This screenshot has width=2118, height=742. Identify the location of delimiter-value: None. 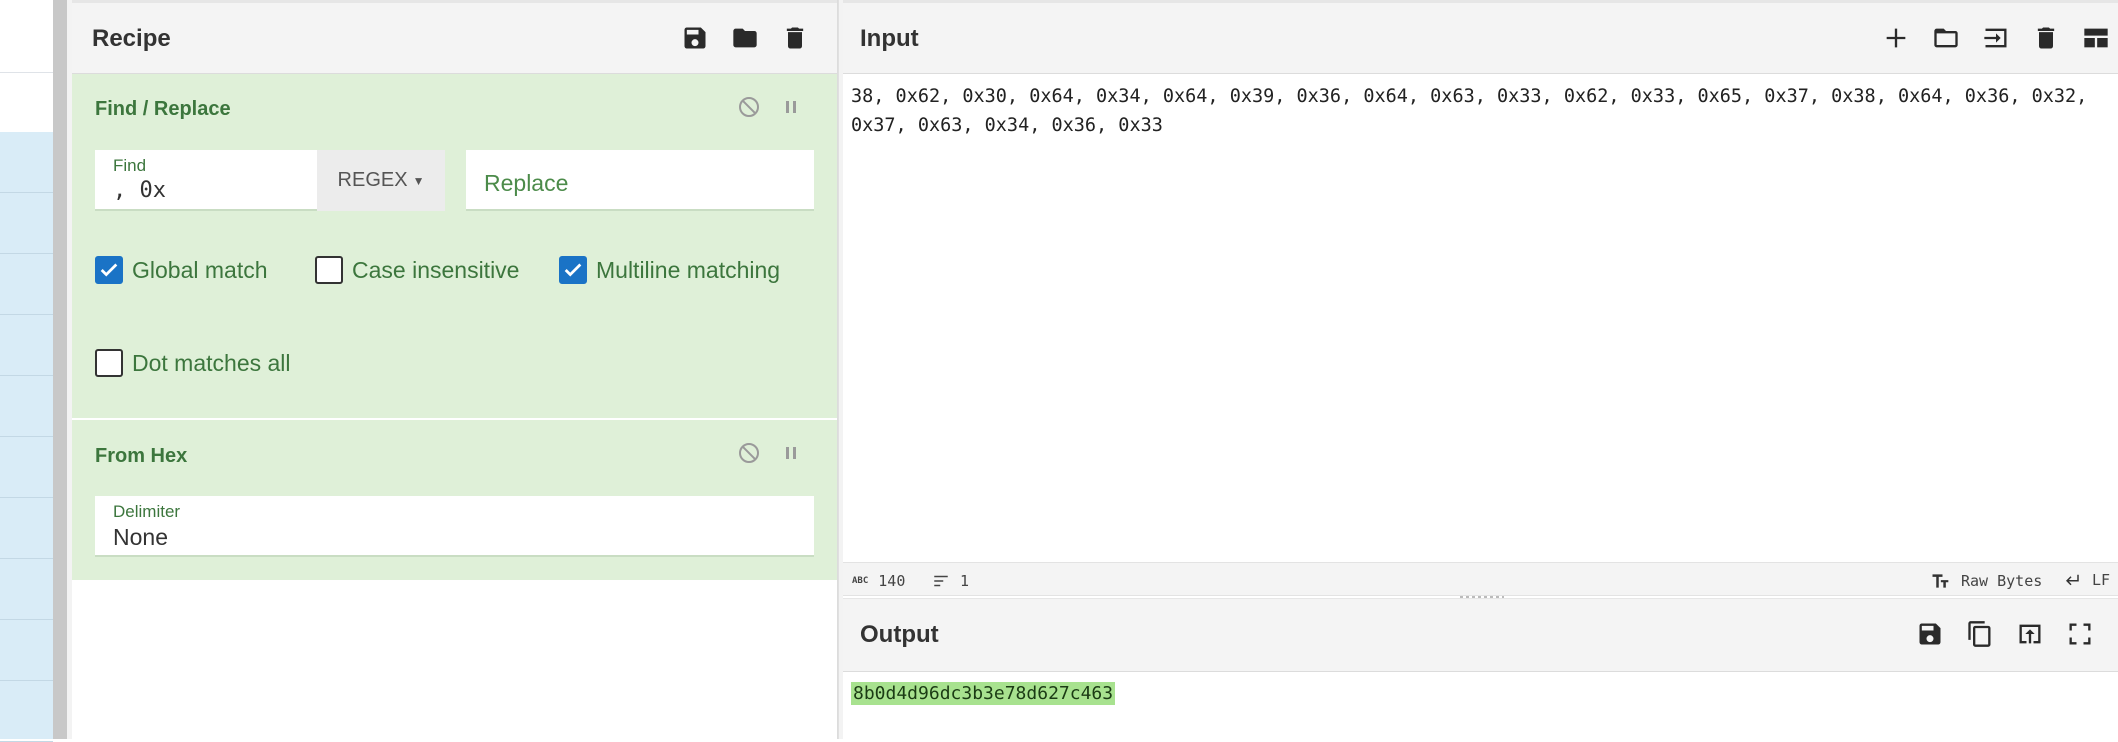
(140, 537).